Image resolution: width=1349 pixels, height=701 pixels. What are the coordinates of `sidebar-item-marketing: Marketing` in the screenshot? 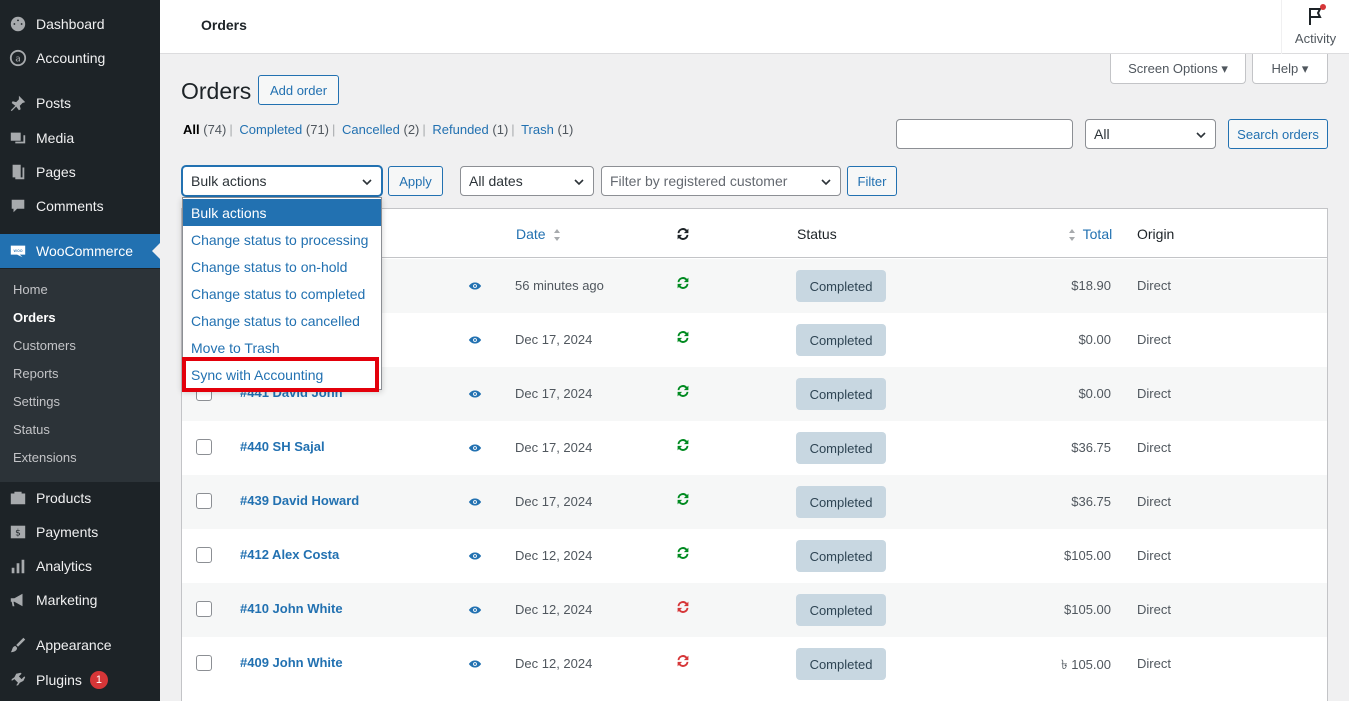 It's located at (80, 600).